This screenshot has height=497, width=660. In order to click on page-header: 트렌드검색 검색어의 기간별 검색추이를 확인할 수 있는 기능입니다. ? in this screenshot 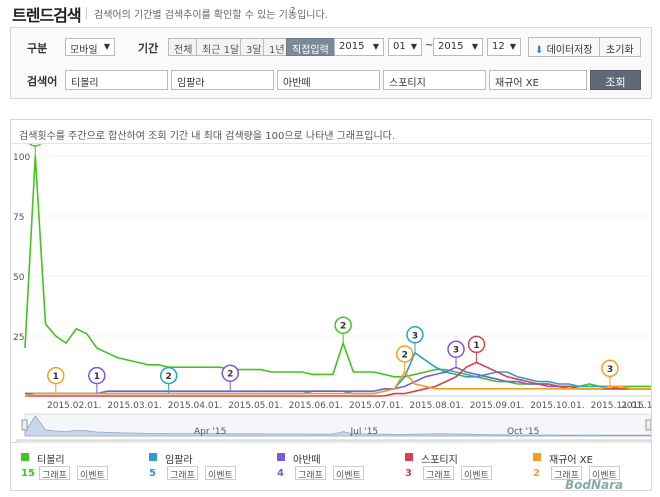, I will do `click(330, 13)`.